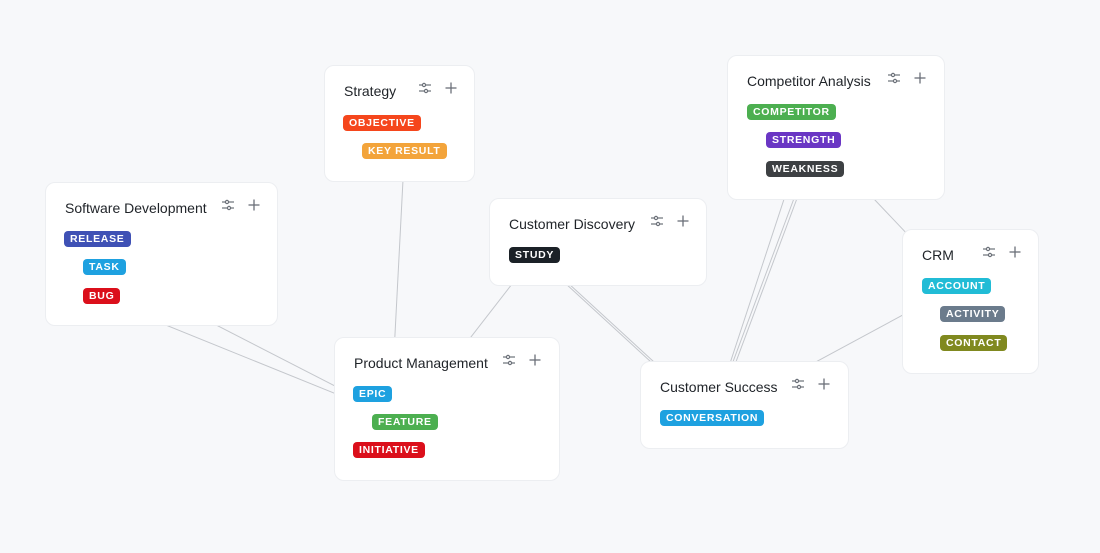  I want to click on tag-key-result: KEY RESULT, so click(404, 151).